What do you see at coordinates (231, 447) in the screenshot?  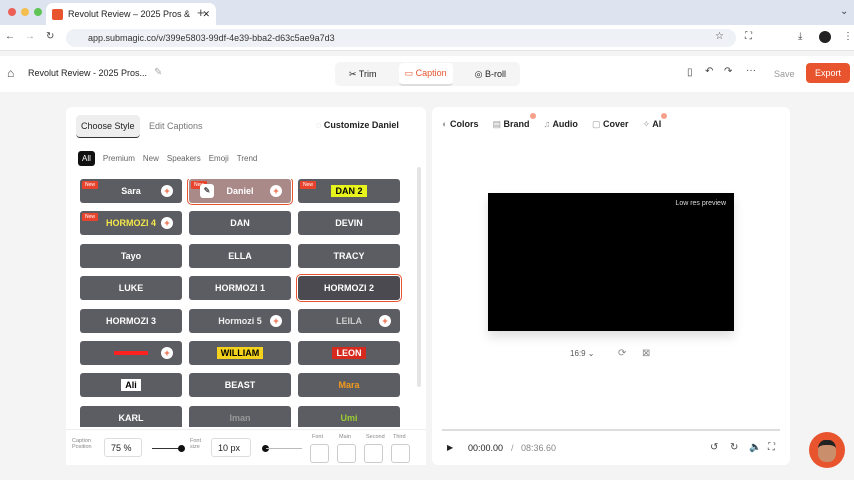 I see `font-size-input: 10 px` at bounding box center [231, 447].